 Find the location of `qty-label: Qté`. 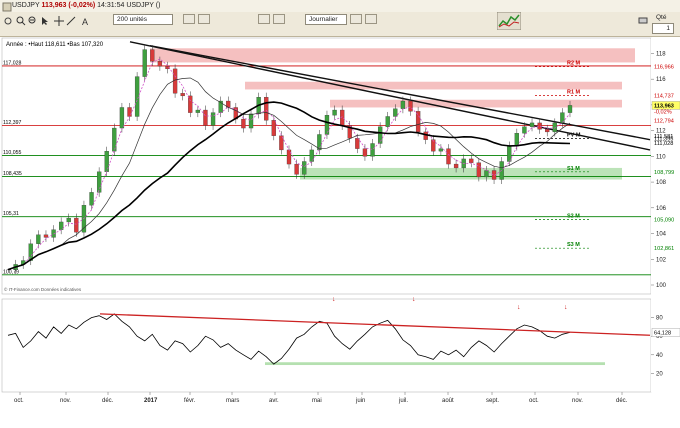

qty-label: Qté is located at coordinates (661, 17).